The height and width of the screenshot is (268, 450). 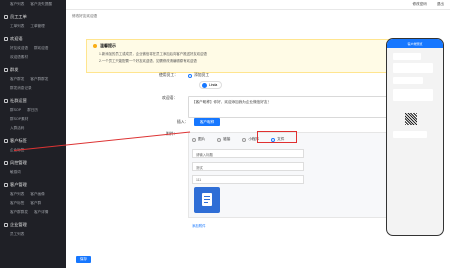 I want to click on sidebar-item: 敏感词, so click(x=15, y=172).